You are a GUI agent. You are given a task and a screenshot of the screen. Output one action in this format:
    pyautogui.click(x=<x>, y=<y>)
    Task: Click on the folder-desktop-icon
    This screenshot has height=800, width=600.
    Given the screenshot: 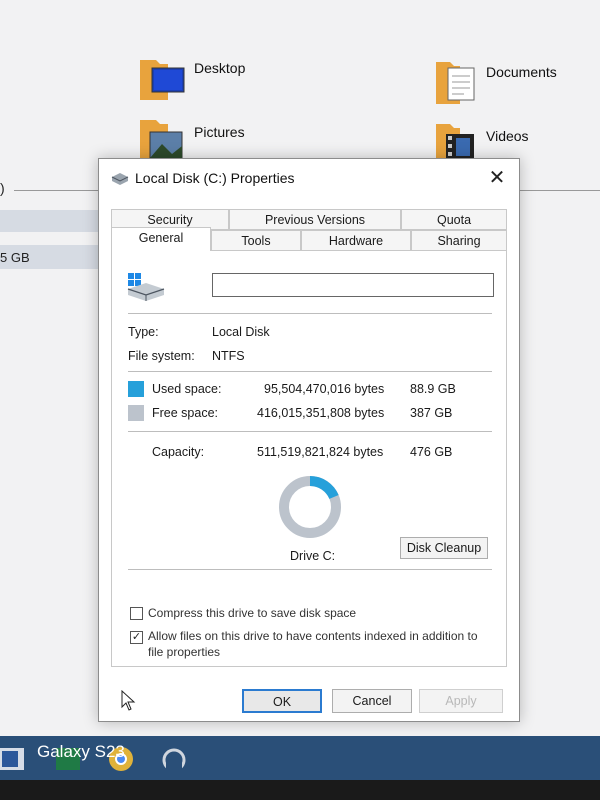 What is the action you would take?
    pyautogui.click(x=162, y=80)
    